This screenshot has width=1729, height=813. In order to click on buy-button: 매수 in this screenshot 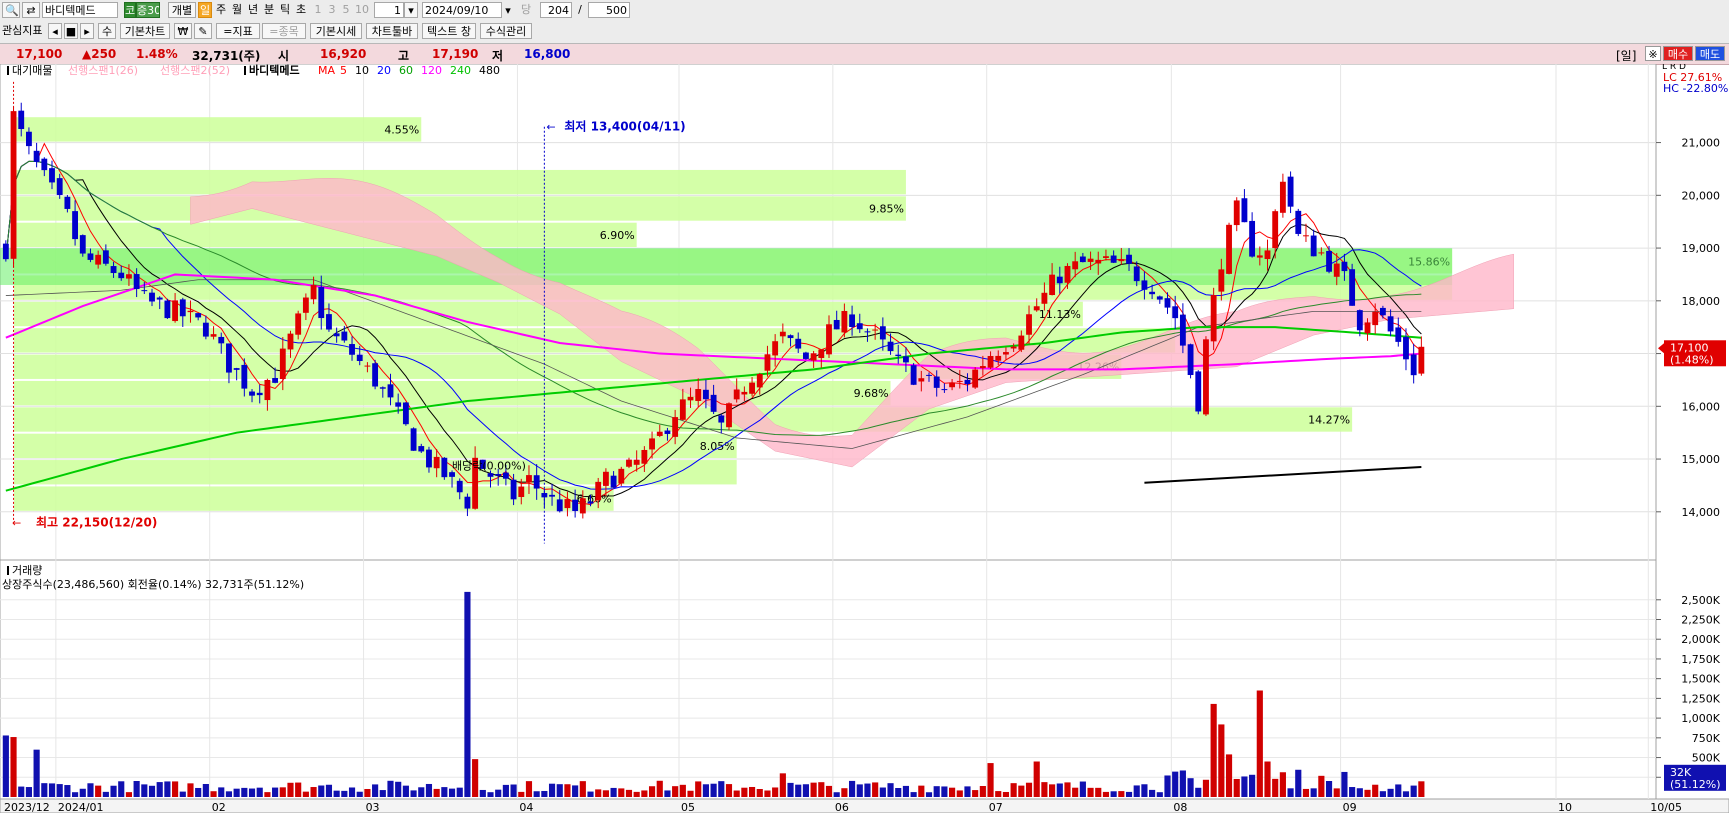, I will do `click(1678, 53)`.